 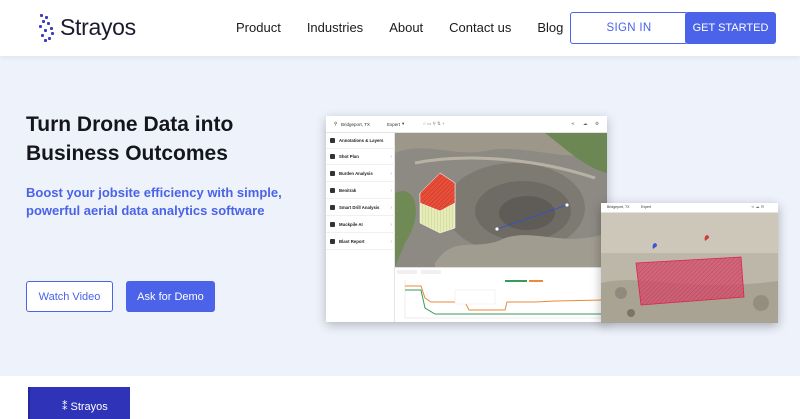 I want to click on profile-chart-panel, so click(x=501, y=294).